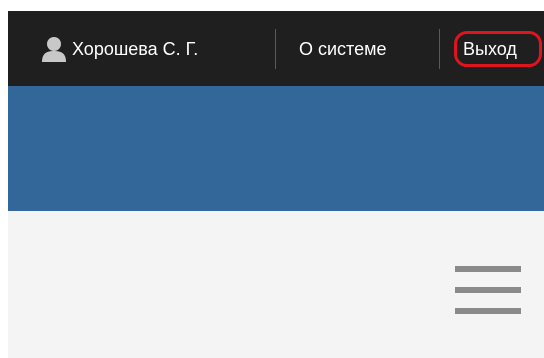 The image size is (544, 358). I want to click on logout-link: Выход, so click(498, 49).